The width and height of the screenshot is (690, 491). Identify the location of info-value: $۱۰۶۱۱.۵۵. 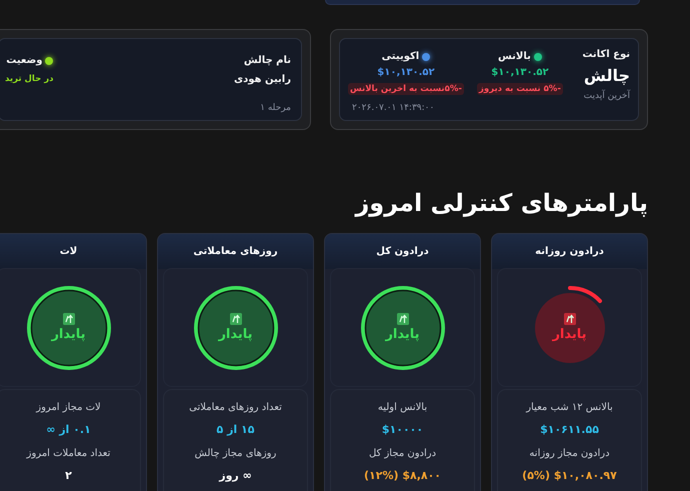
(569, 430).